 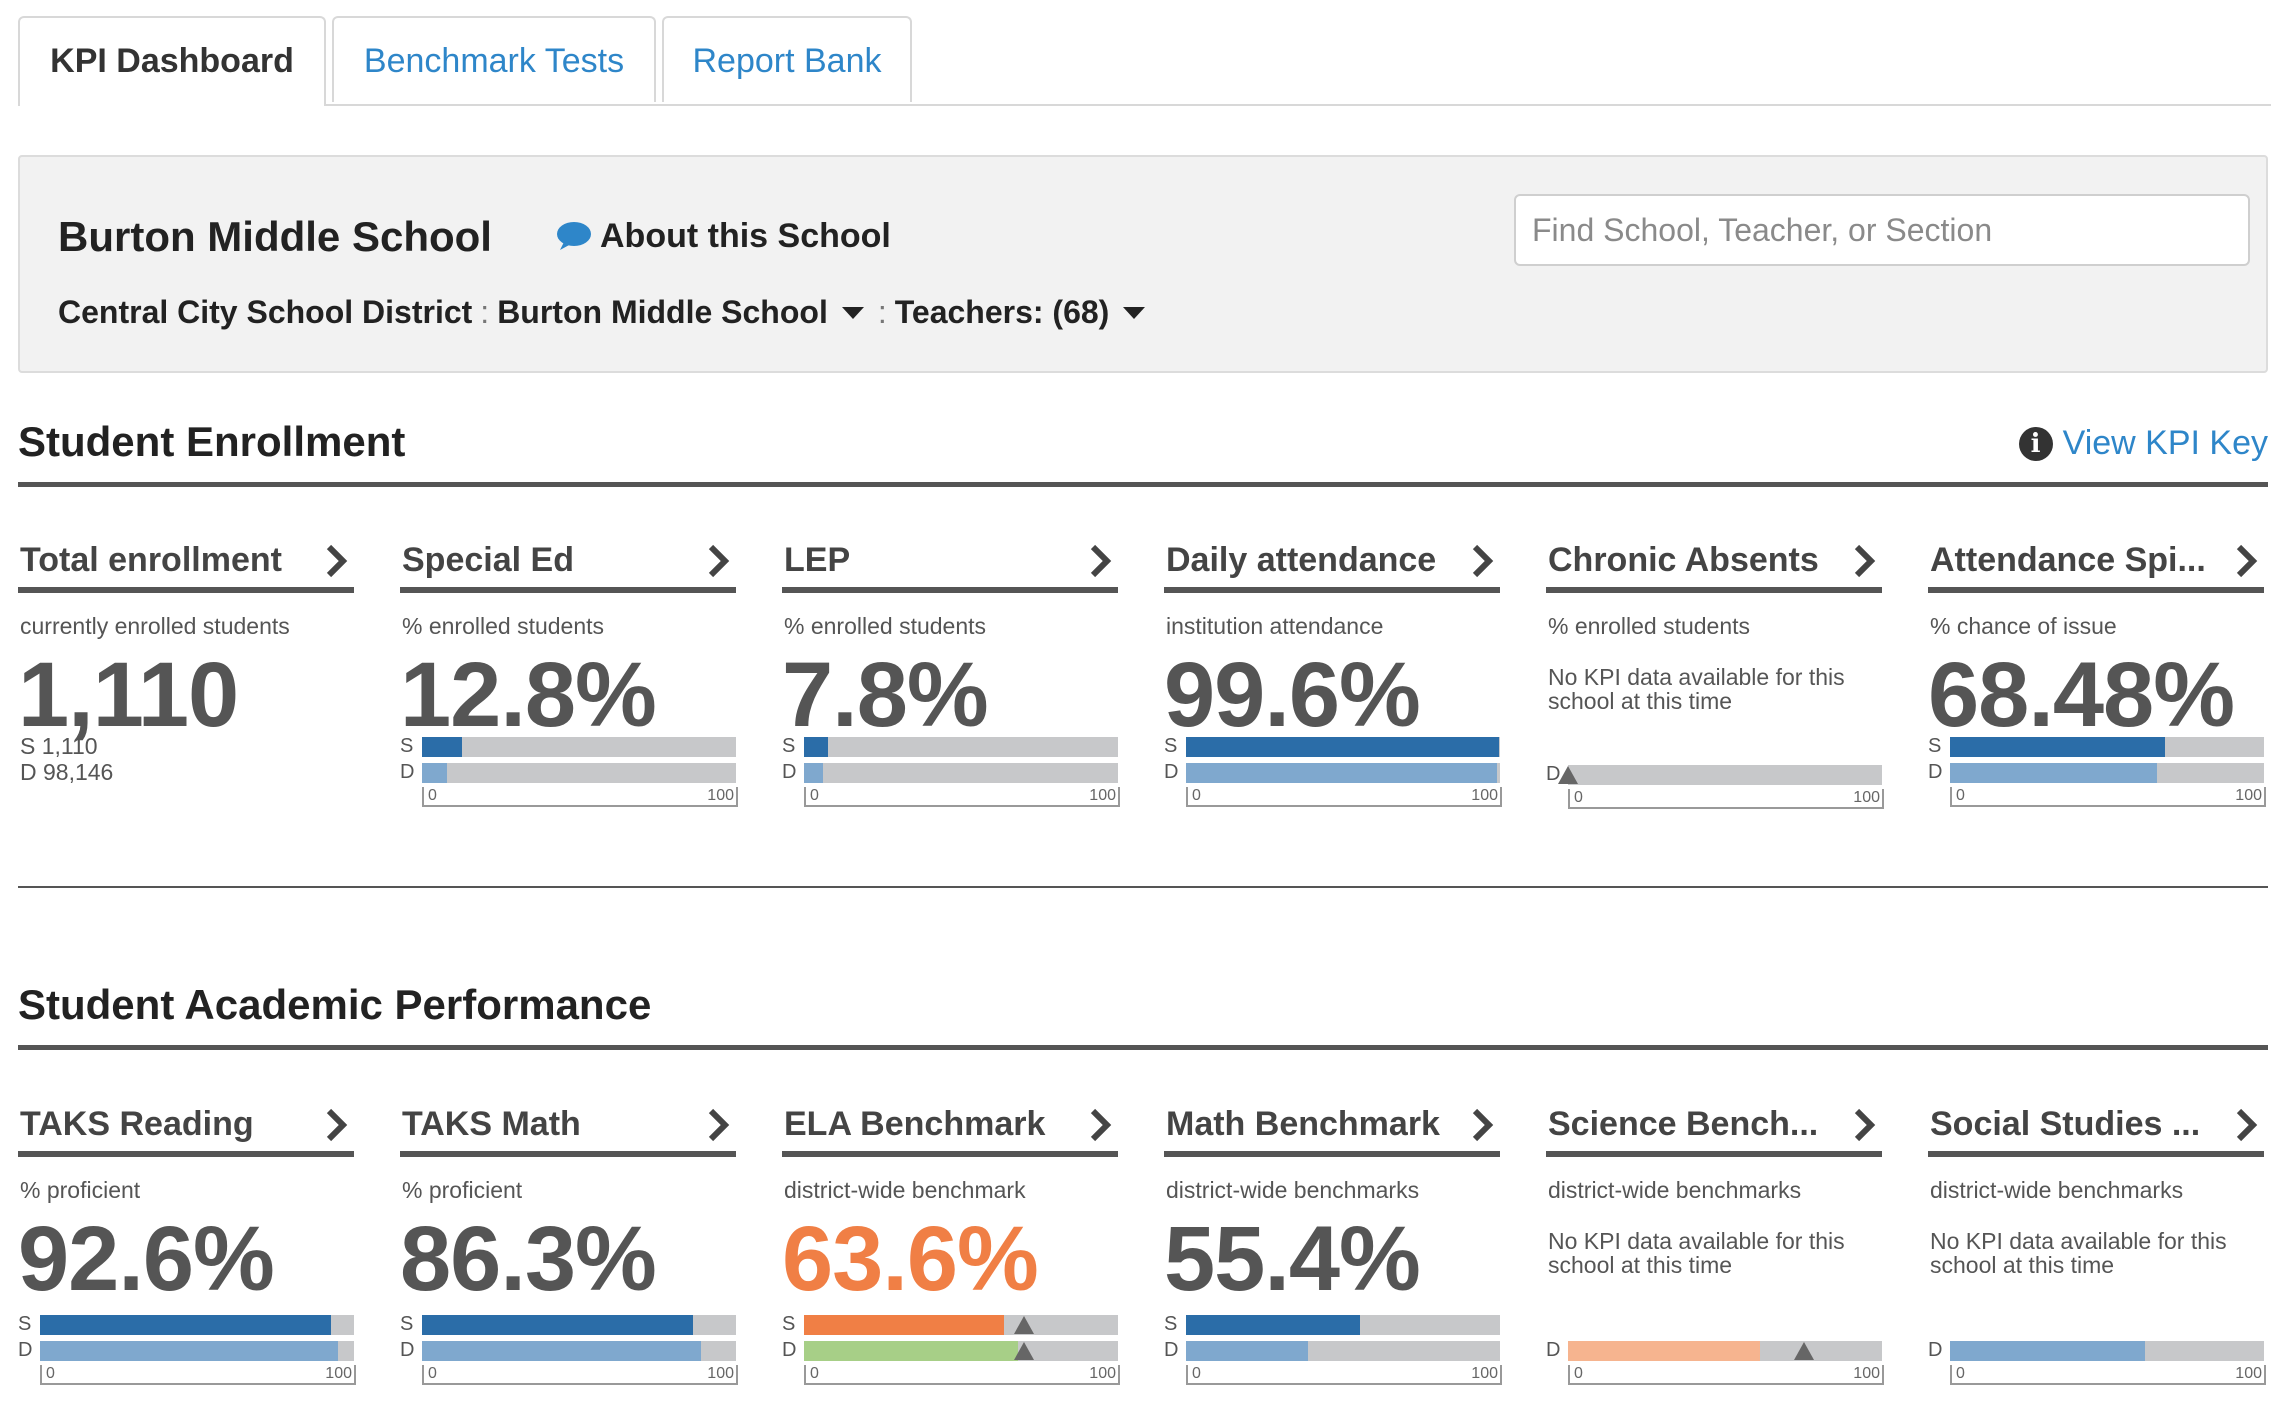 What do you see at coordinates (1311, 560) in the screenshot?
I see `kpi-title: Daily attendance` at bounding box center [1311, 560].